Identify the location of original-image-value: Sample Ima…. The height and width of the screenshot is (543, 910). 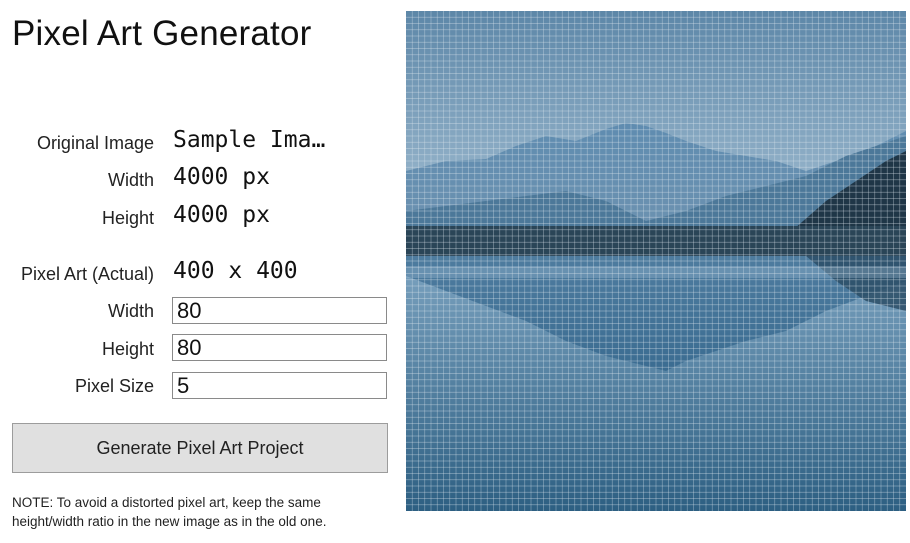
(249, 140).